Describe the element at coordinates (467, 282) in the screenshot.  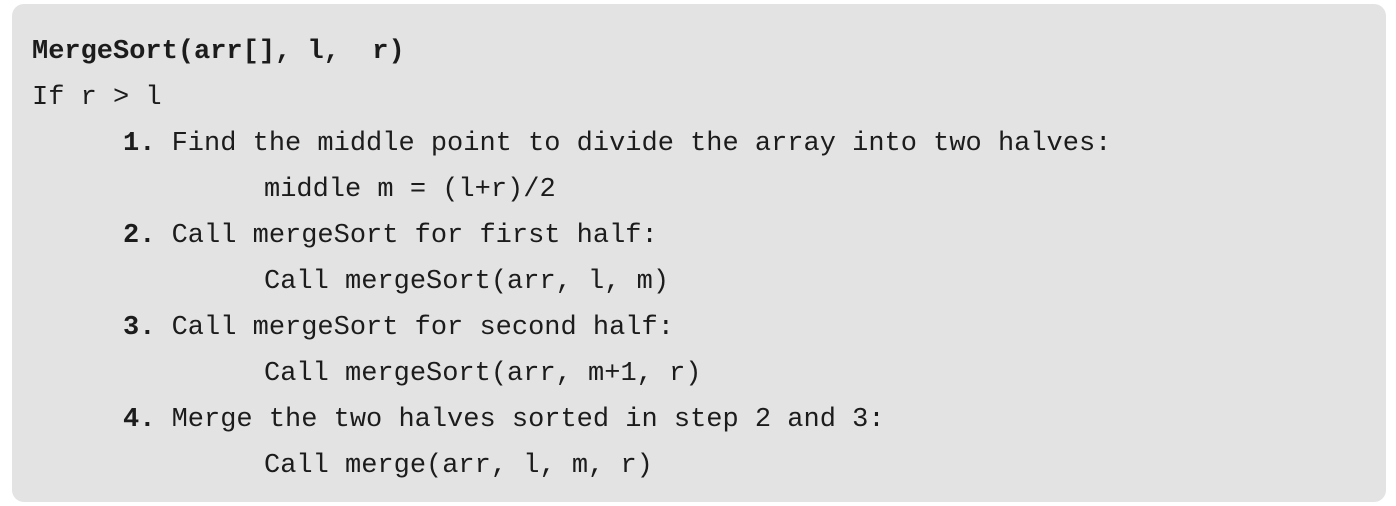
I see `step-2-detail: Call mergeSort(arr, l, m)` at that location.